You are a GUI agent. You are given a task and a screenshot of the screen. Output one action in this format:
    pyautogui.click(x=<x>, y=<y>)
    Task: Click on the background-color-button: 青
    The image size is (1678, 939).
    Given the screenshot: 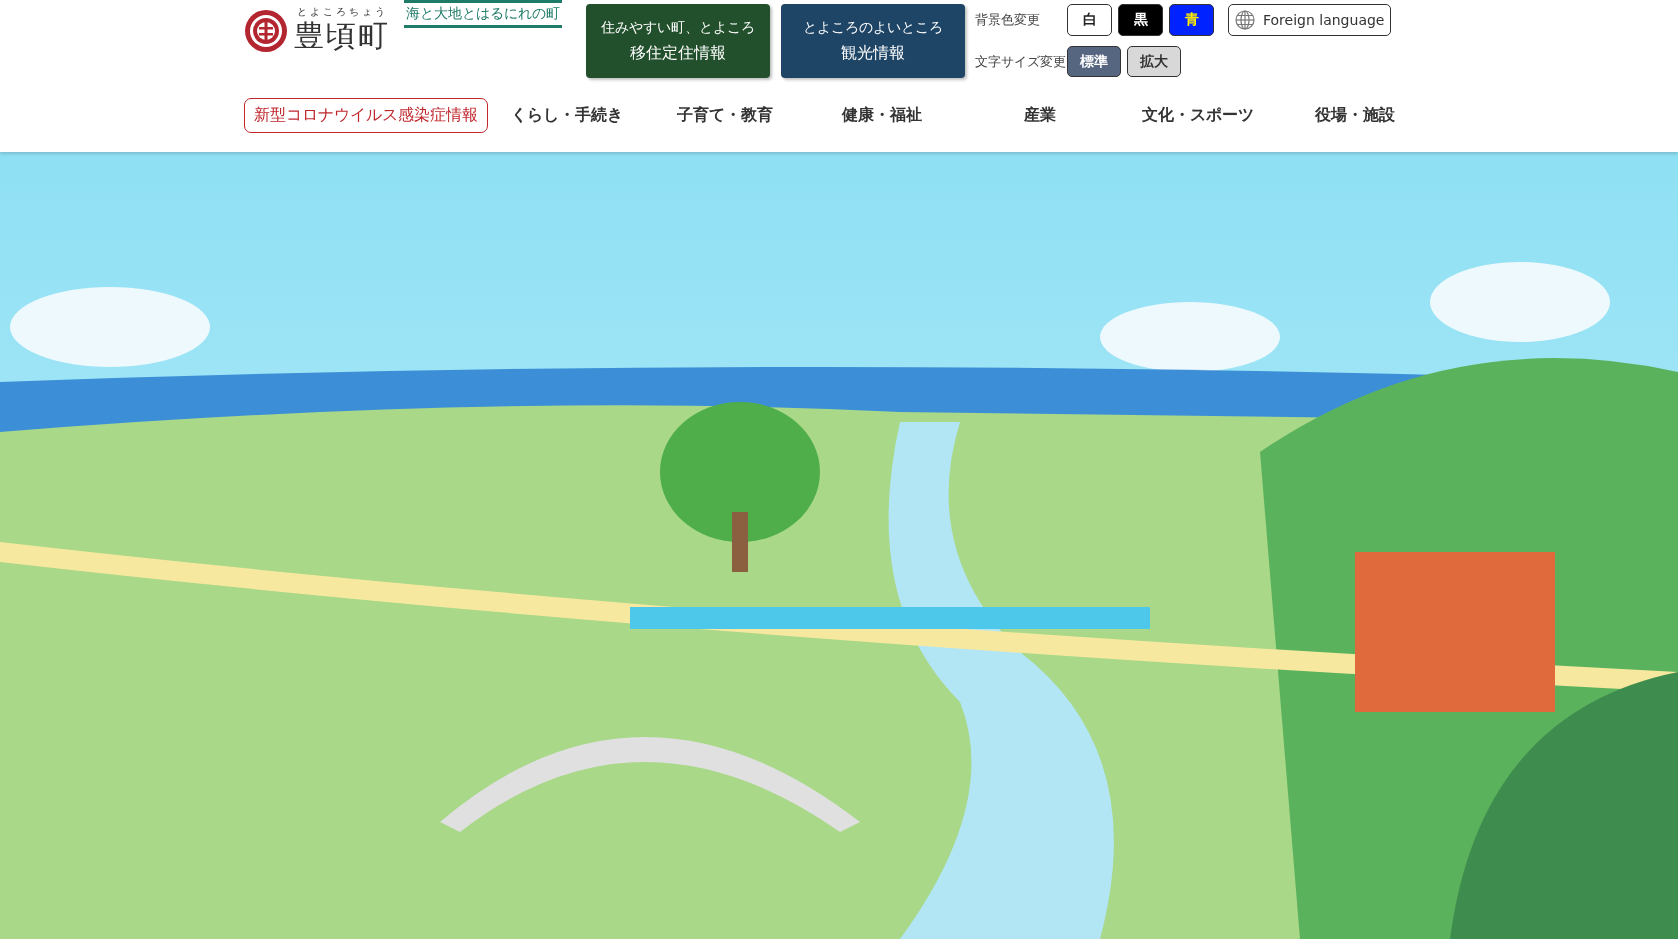 What is the action you would take?
    pyautogui.click(x=1191, y=20)
    